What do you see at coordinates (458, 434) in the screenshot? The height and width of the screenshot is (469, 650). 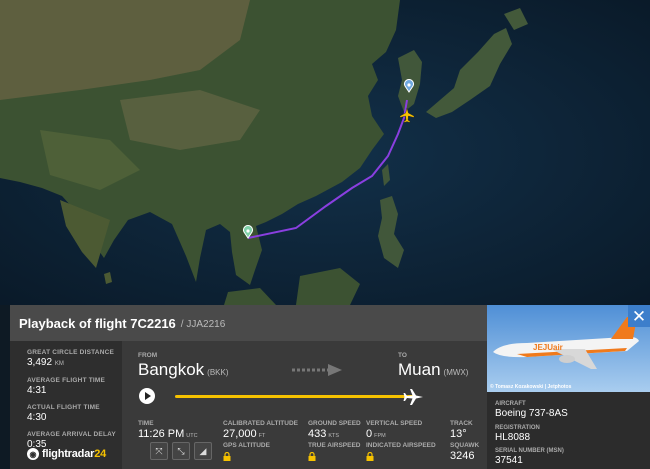 I see `track-value: 13°` at bounding box center [458, 434].